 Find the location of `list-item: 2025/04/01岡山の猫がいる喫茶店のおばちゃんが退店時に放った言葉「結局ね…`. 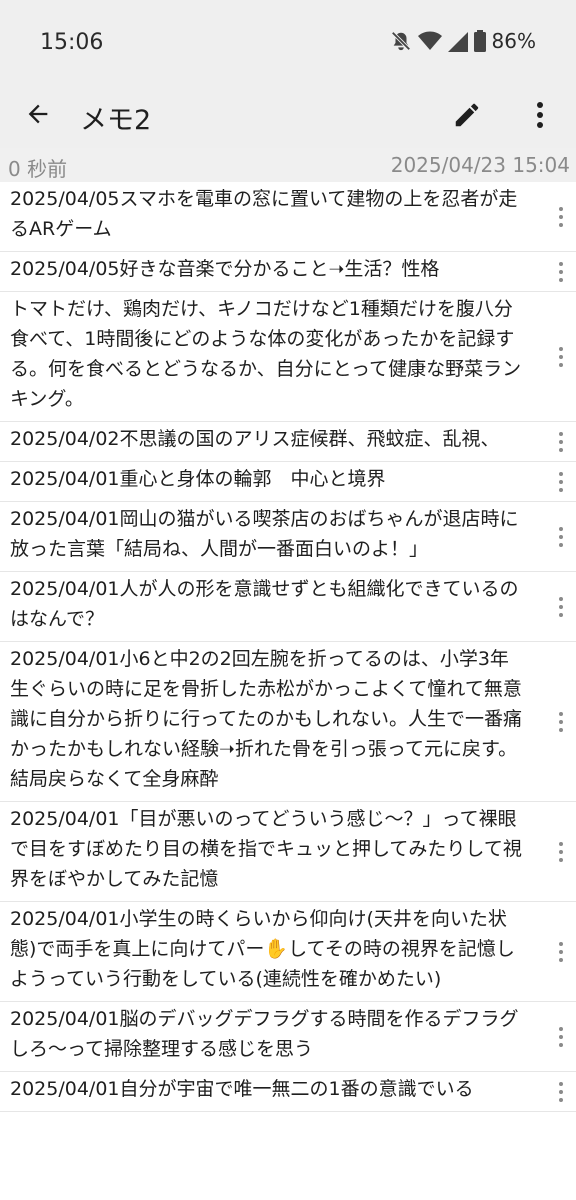

list-item: 2025/04/01岡山の猫がいる喫茶店のおばちゃんが退店時に放った言葉「結局ね… is located at coordinates (288, 537).